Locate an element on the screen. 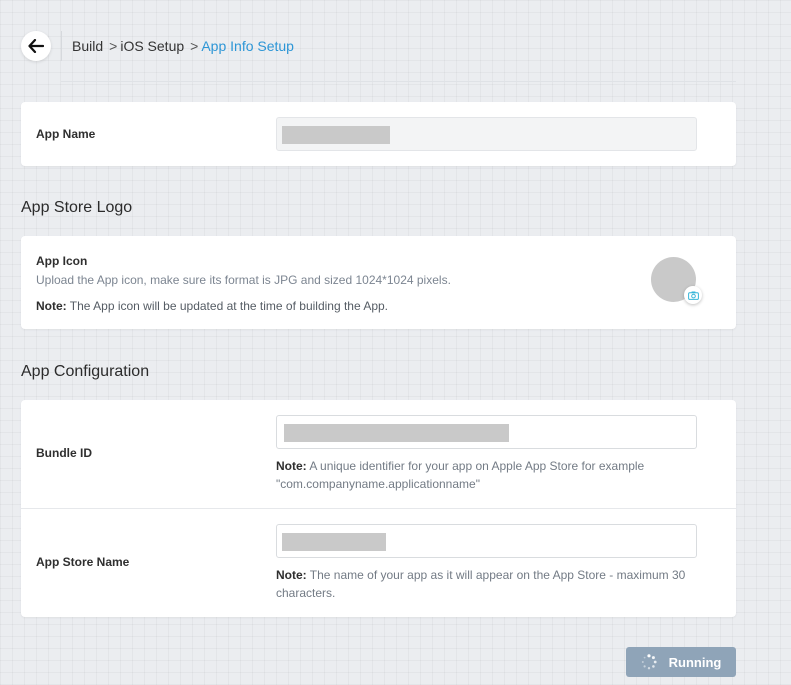  upload-icon-button is located at coordinates (693, 295).